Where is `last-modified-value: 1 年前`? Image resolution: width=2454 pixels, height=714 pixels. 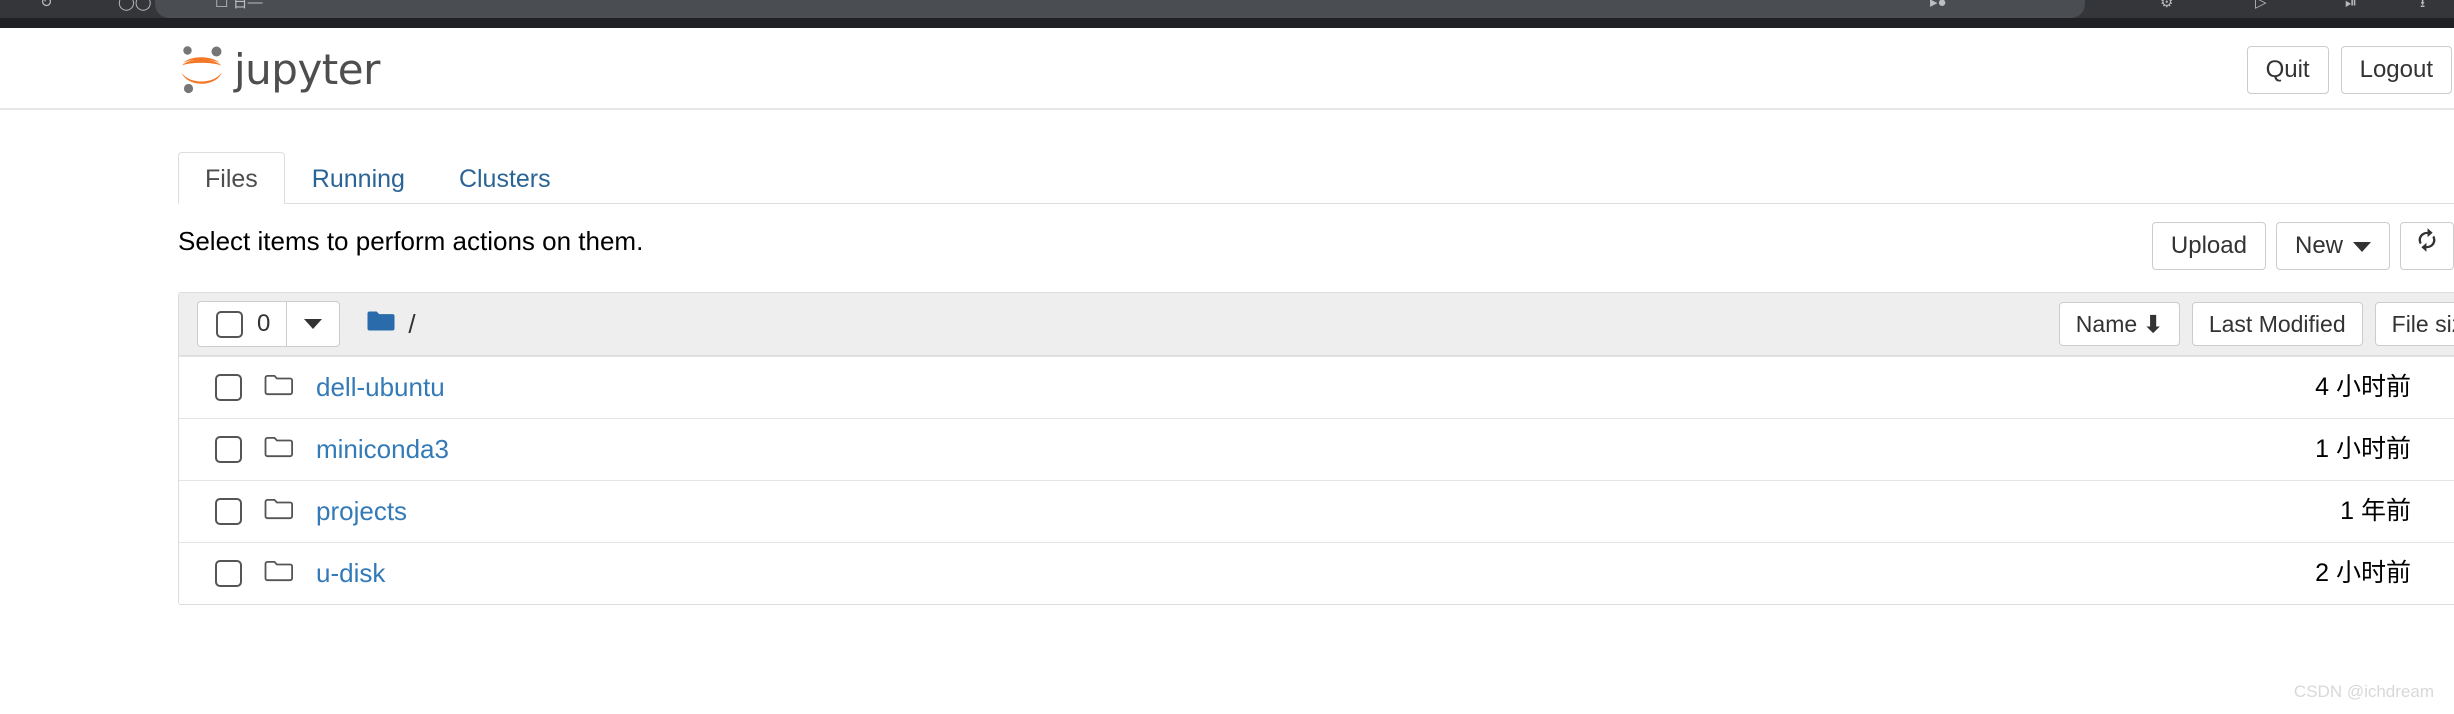
last-modified-value: 1 年前 is located at coordinates (2375, 511).